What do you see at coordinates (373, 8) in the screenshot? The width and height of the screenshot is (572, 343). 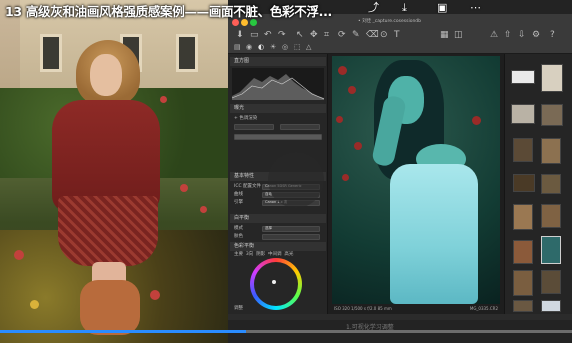 I see `share-icon: ⤴` at bounding box center [373, 8].